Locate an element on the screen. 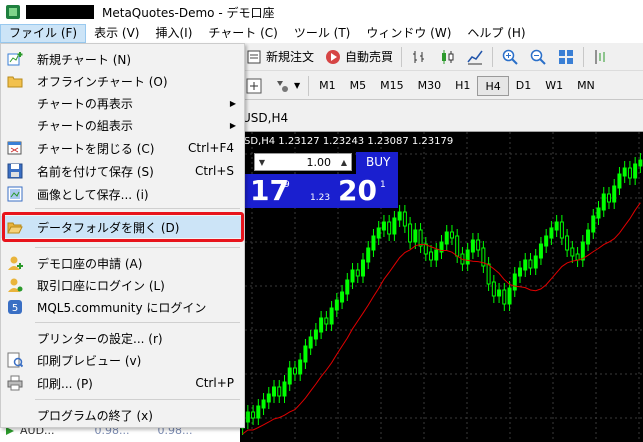 This screenshot has width=643, height=442. menu-item-printer-setup: プリンターの設定... (r) is located at coordinates (122, 338).